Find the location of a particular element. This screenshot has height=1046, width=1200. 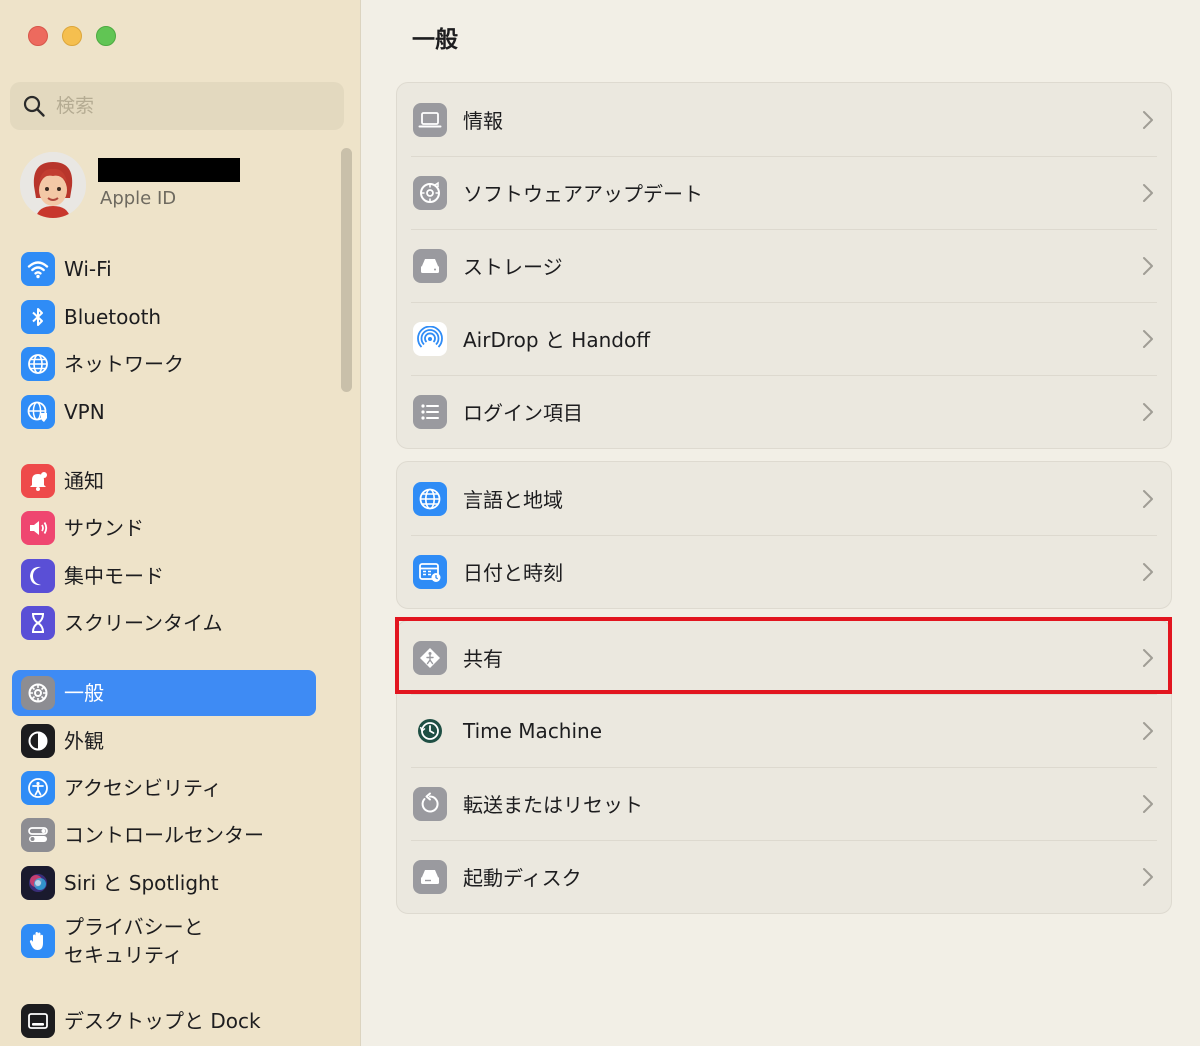

sidebar-item-label: VPN is located at coordinates (84, 412).